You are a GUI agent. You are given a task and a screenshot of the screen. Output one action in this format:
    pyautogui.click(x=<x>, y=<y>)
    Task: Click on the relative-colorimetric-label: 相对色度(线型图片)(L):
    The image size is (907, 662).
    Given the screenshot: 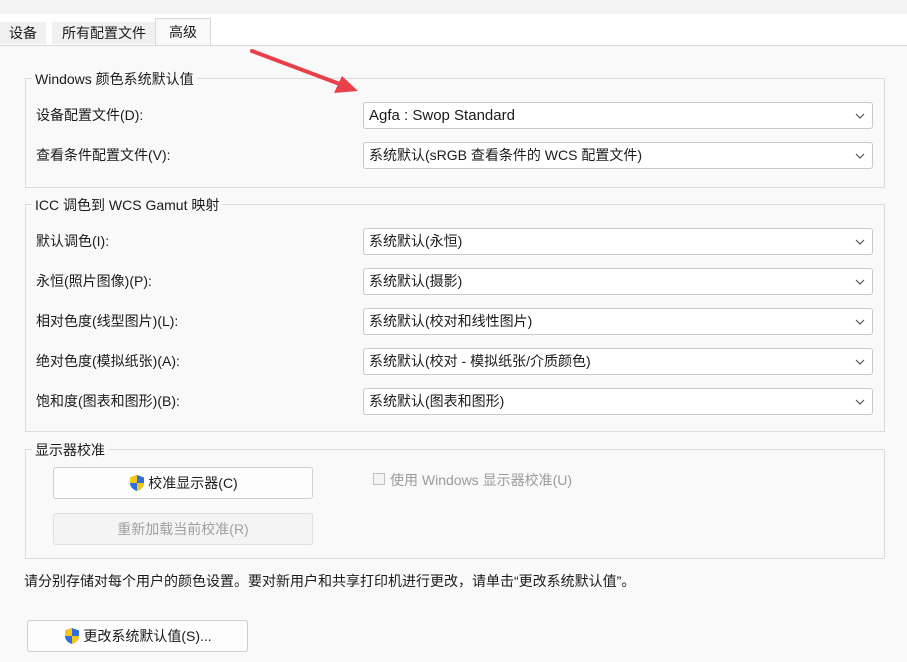 What is the action you would take?
    pyautogui.click(x=107, y=321)
    